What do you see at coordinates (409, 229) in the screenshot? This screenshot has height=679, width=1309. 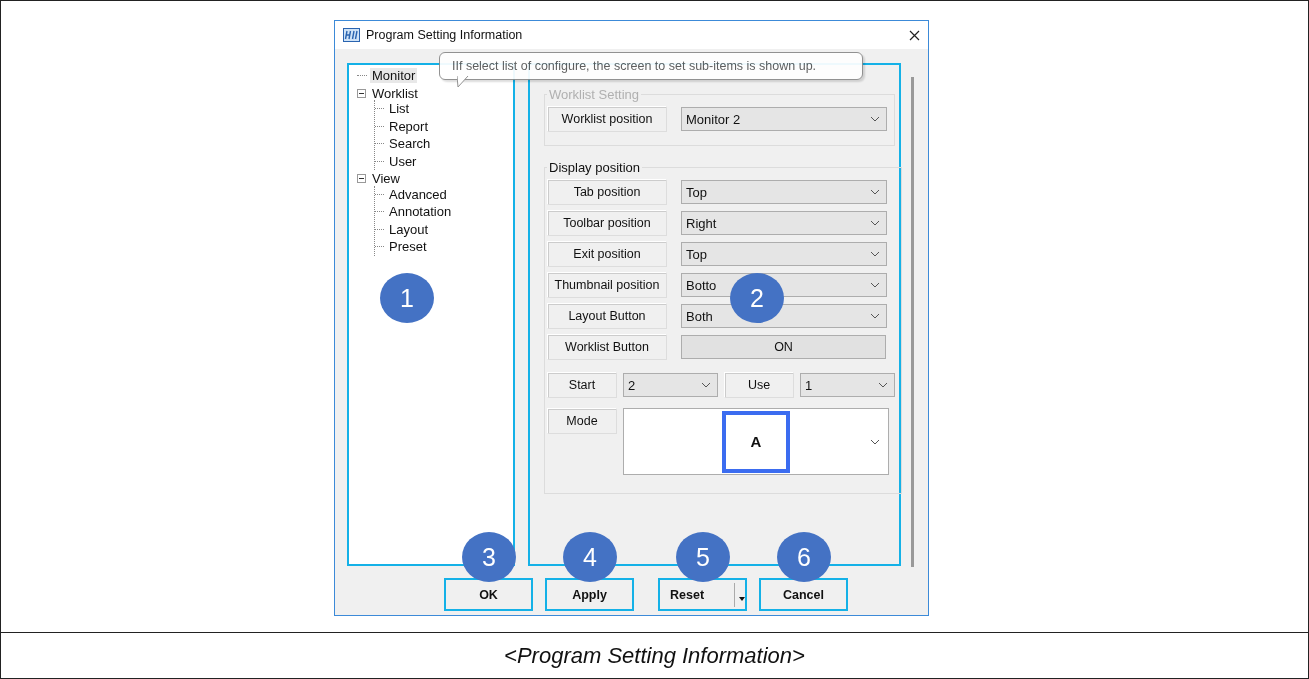 I see `tree-item: Layout` at bounding box center [409, 229].